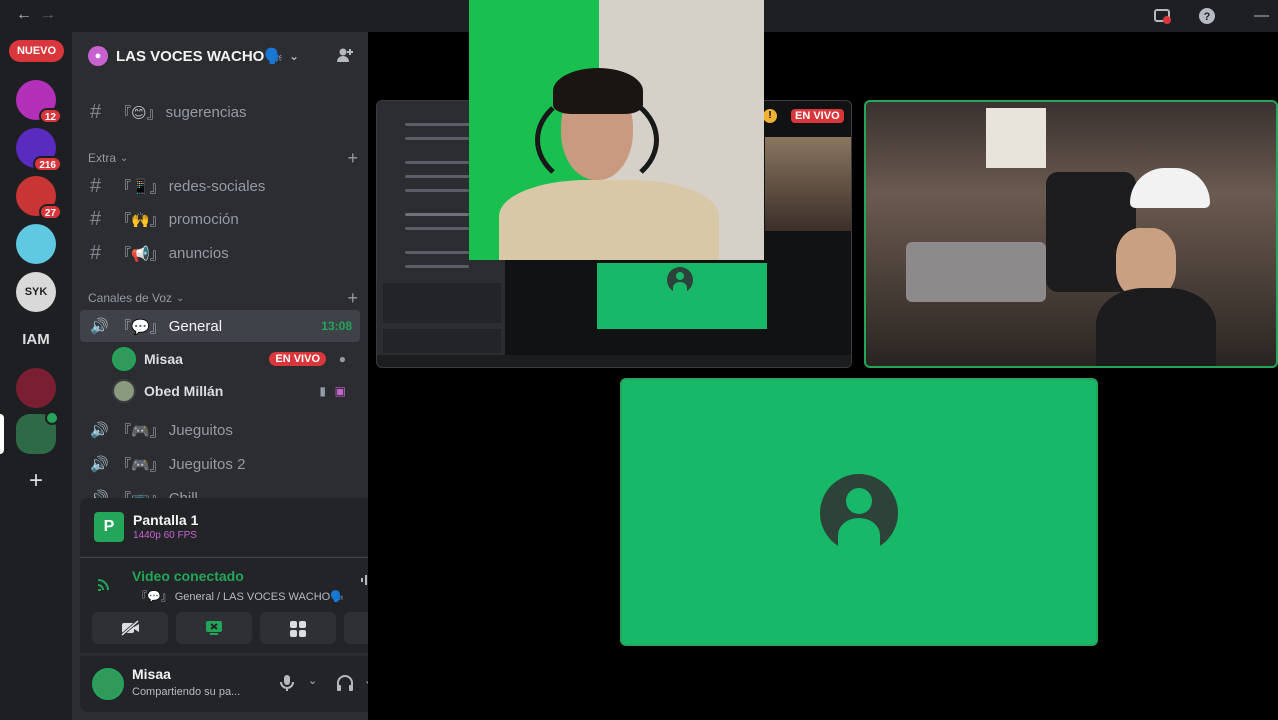 This screenshot has height=720, width=1278. What do you see at coordinates (50, 116) in the screenshot?
I see `server-badge: 12` at bounding box center [50, 116].